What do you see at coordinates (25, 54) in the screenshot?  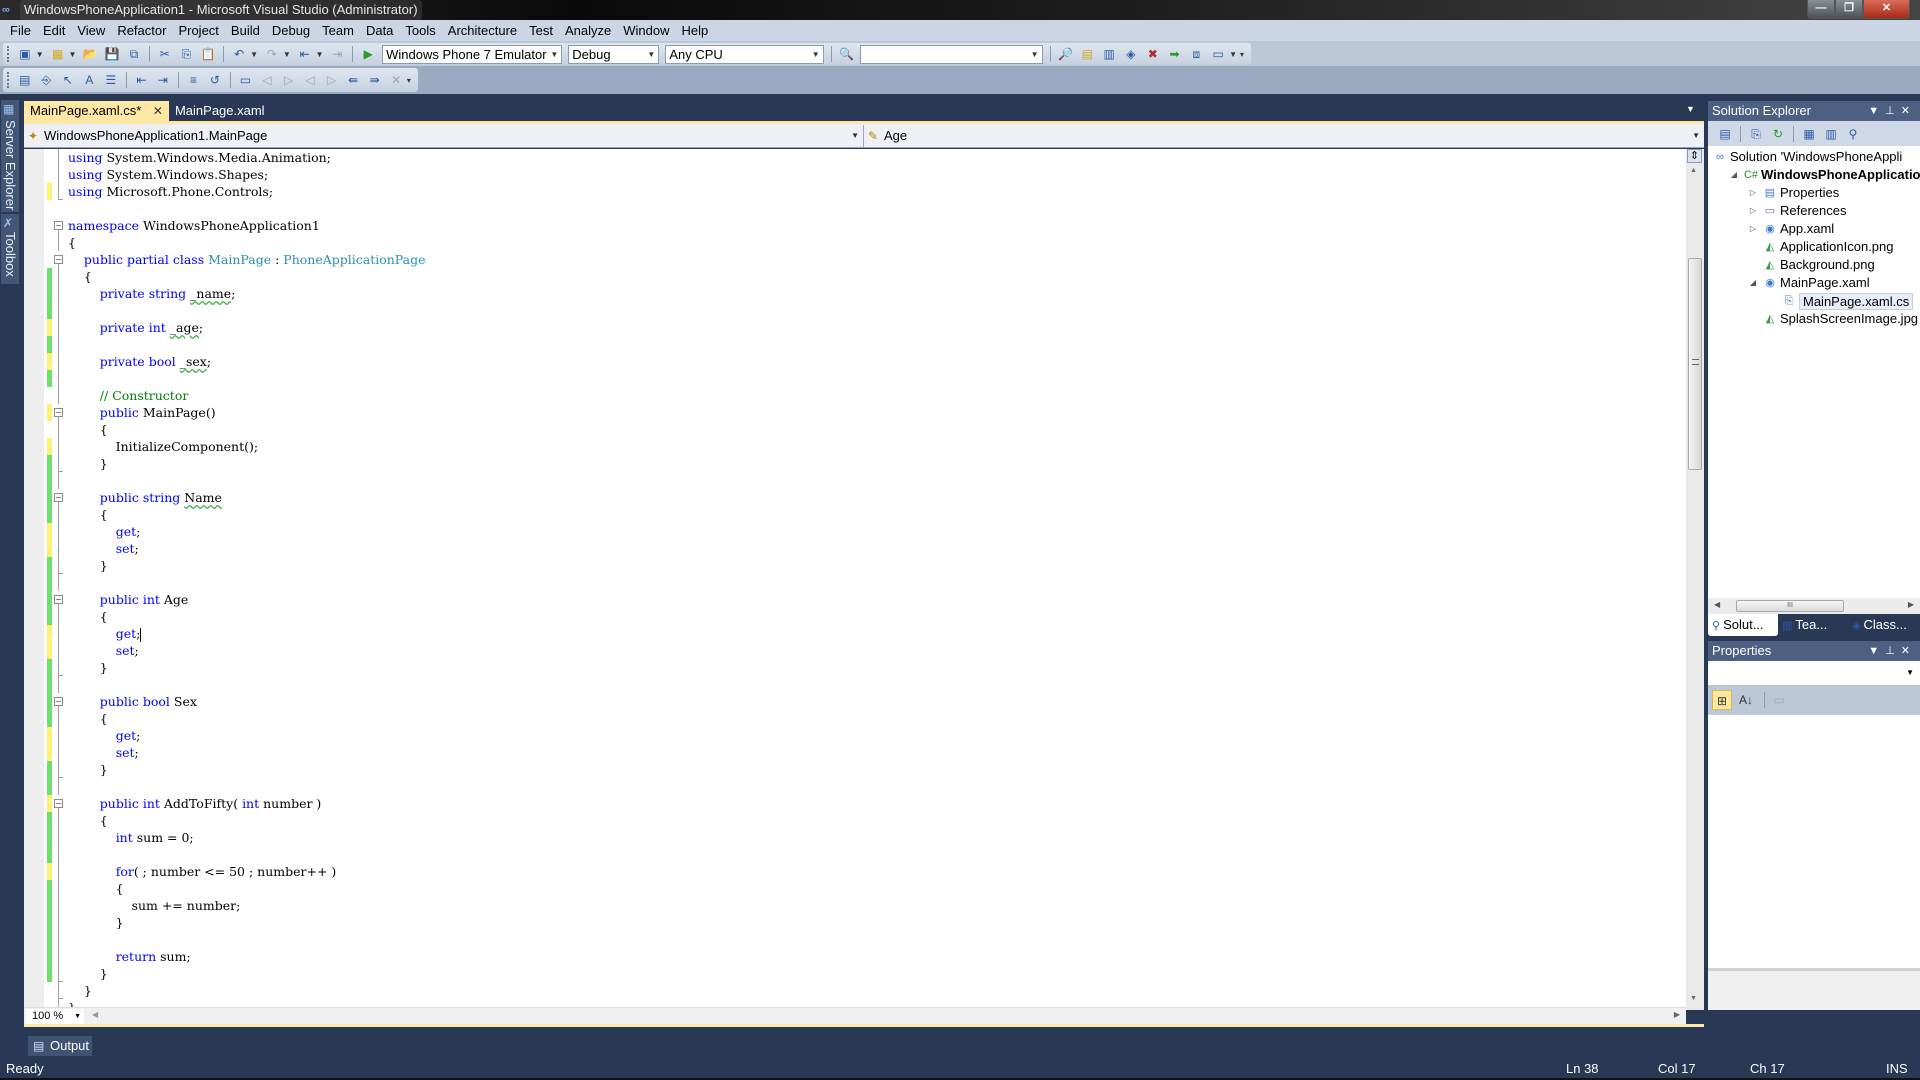 I see `new-project-icon: ▣` at bounding box center [25, 54].